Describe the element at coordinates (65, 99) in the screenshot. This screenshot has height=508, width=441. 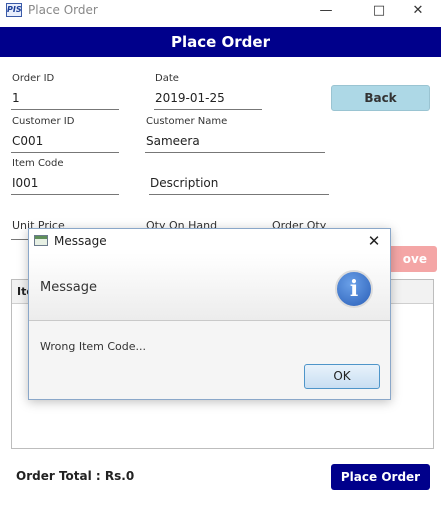
I see `order-id-field: 1` at that location.